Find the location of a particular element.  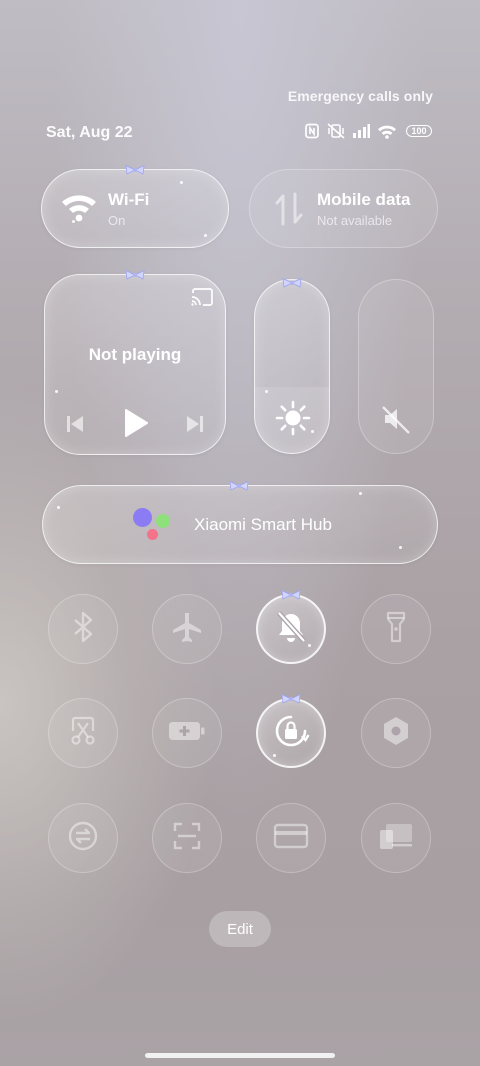

rotation-lock-toggle is located at coordinates (291, 733).